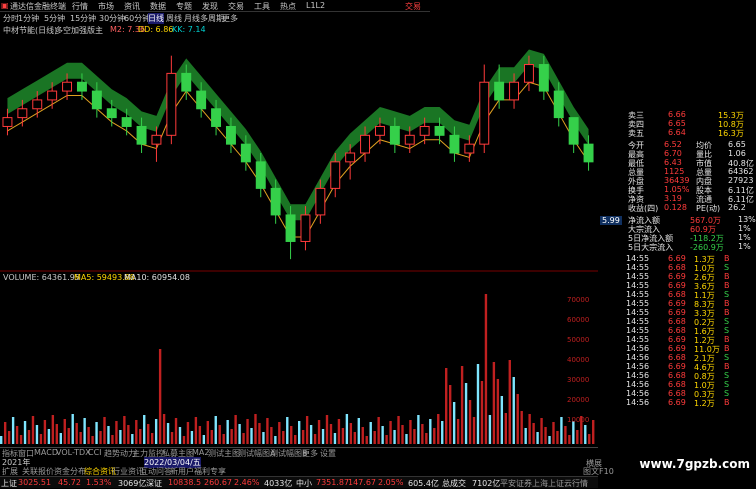  Describe the element at coordinates (95, 452) in the screenshot. I see `tab-cci: CCI` at that location.